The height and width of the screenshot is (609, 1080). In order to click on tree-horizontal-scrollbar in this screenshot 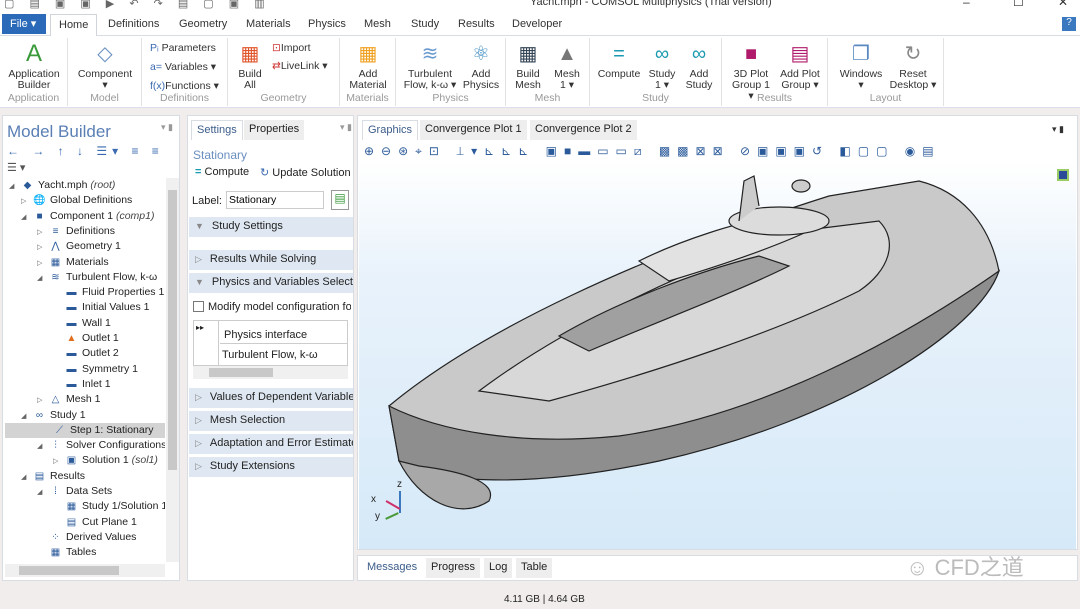, I will do `click(85, 570)`.